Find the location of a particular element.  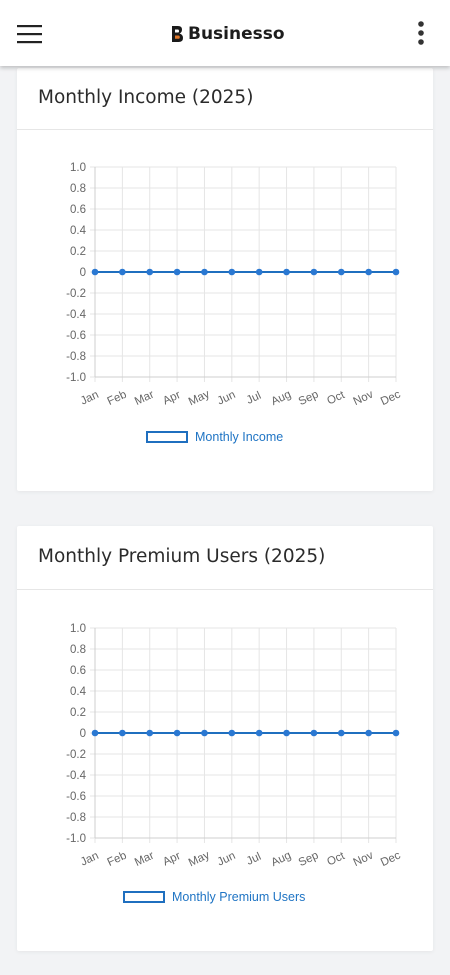

chart-legend-item: Monthly Income is located at coordinates (214, 437).